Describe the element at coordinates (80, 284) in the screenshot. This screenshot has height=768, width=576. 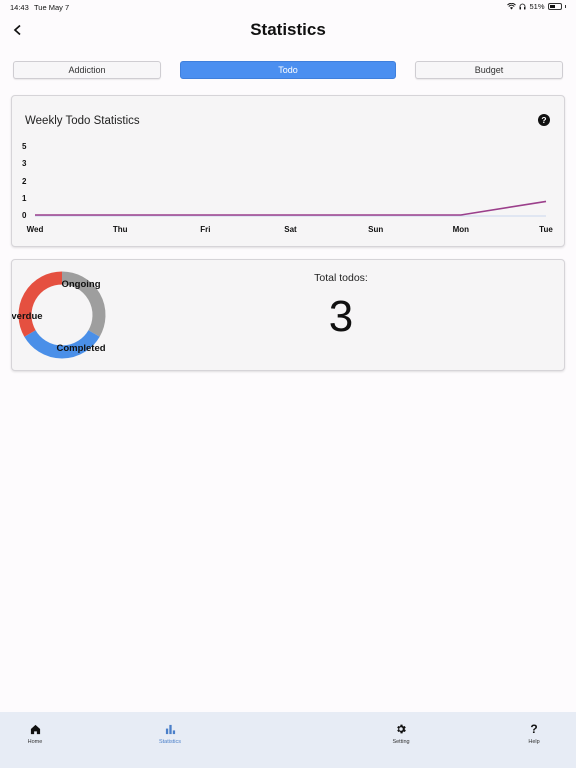
I see `donut-label-ongoing: Ongoing` at that location.